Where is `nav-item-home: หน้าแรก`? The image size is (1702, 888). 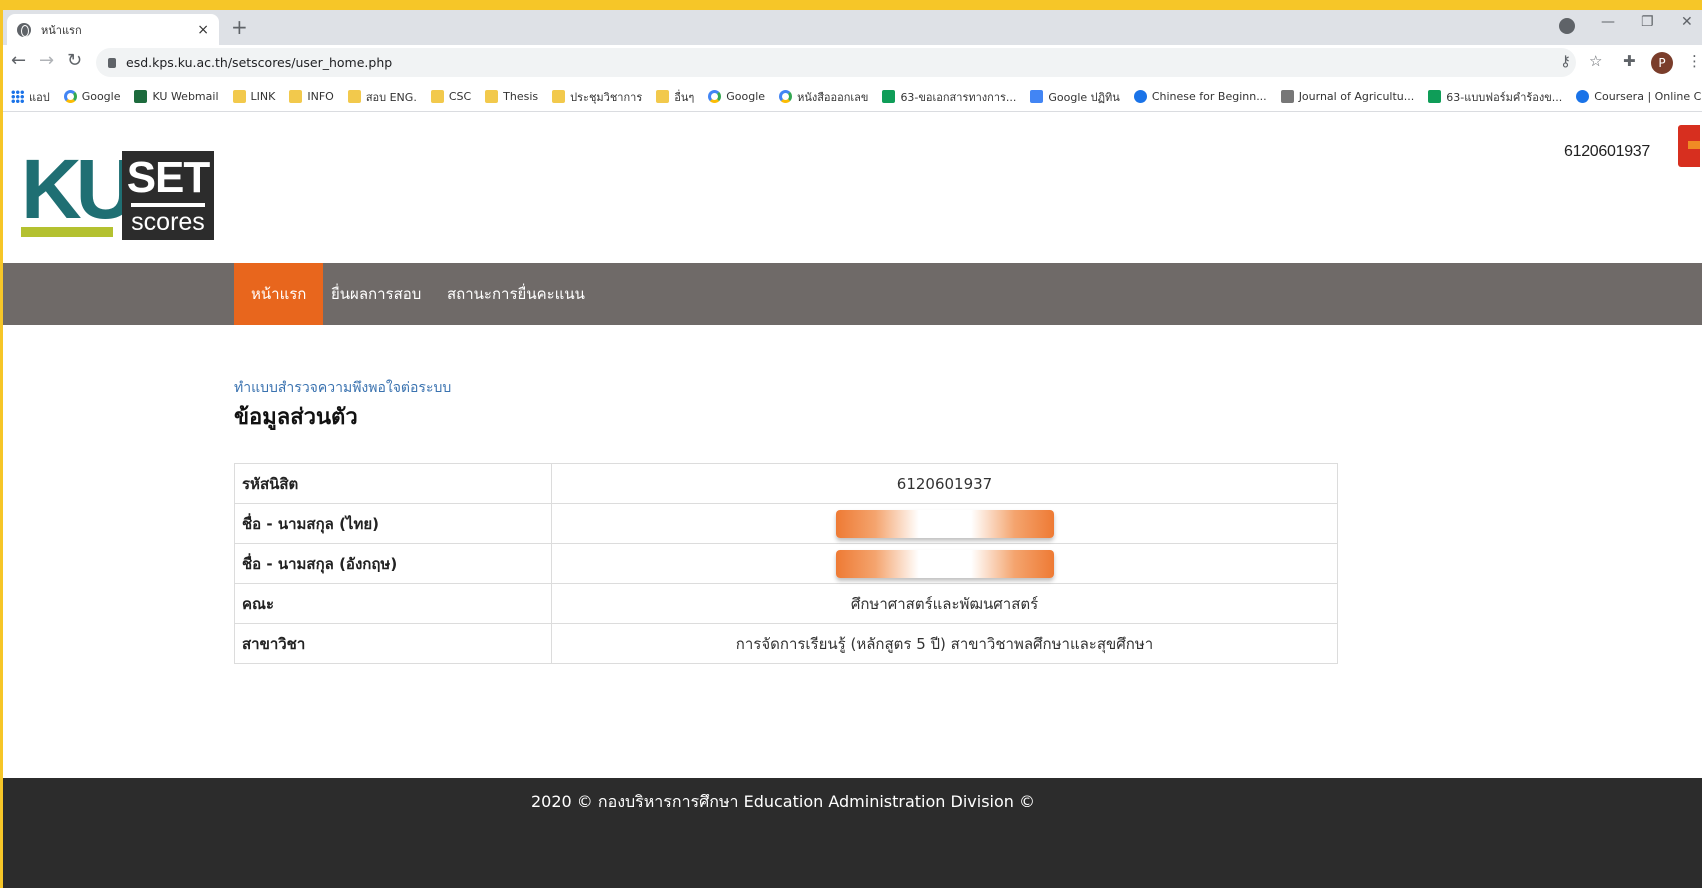
nav-item-home: หน้าแรก is located at coordinates (279, 294).